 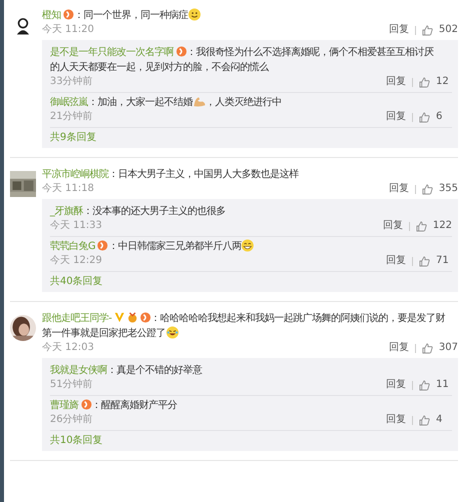 What do you see at coordinates (76, 226) in the screenshot?
I see `timestamp: 今天 11:33` at bounding box center [76, 226].